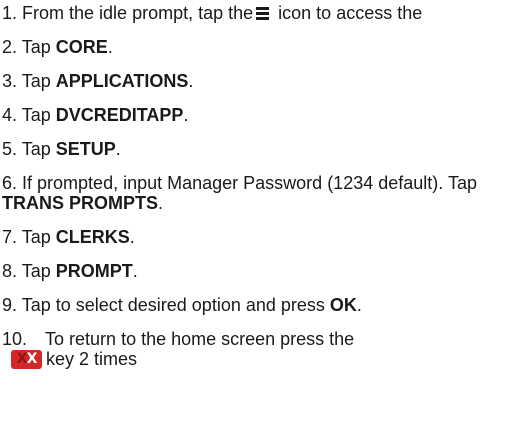  I want to click on step-target: PROMPT, so click(94, 271).